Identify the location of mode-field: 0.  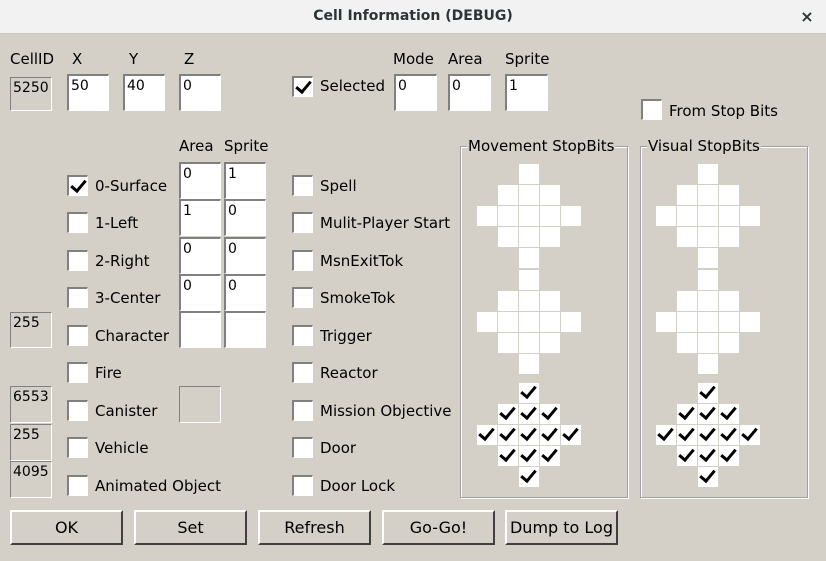
(415, 92).